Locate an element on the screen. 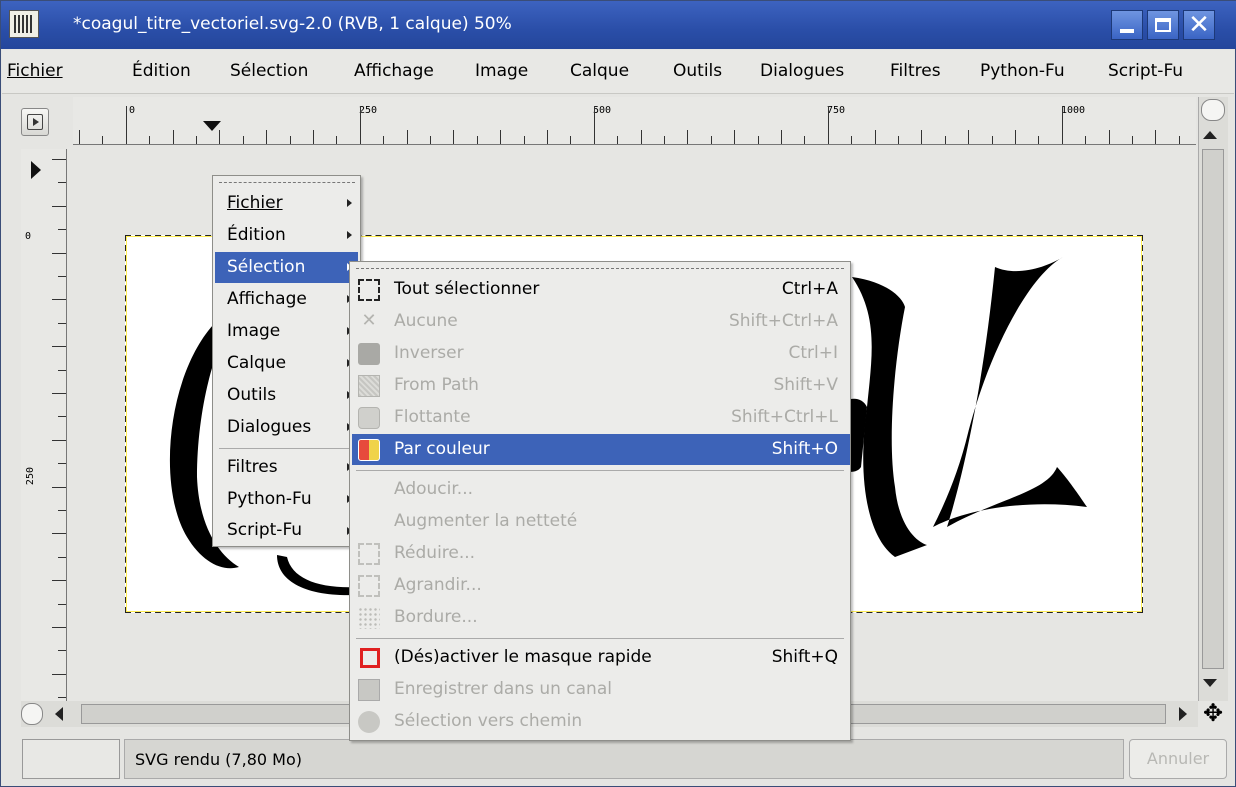 The image size is (1236, 787). ruler-label: 1000 is located at coordinates (1073, 110).